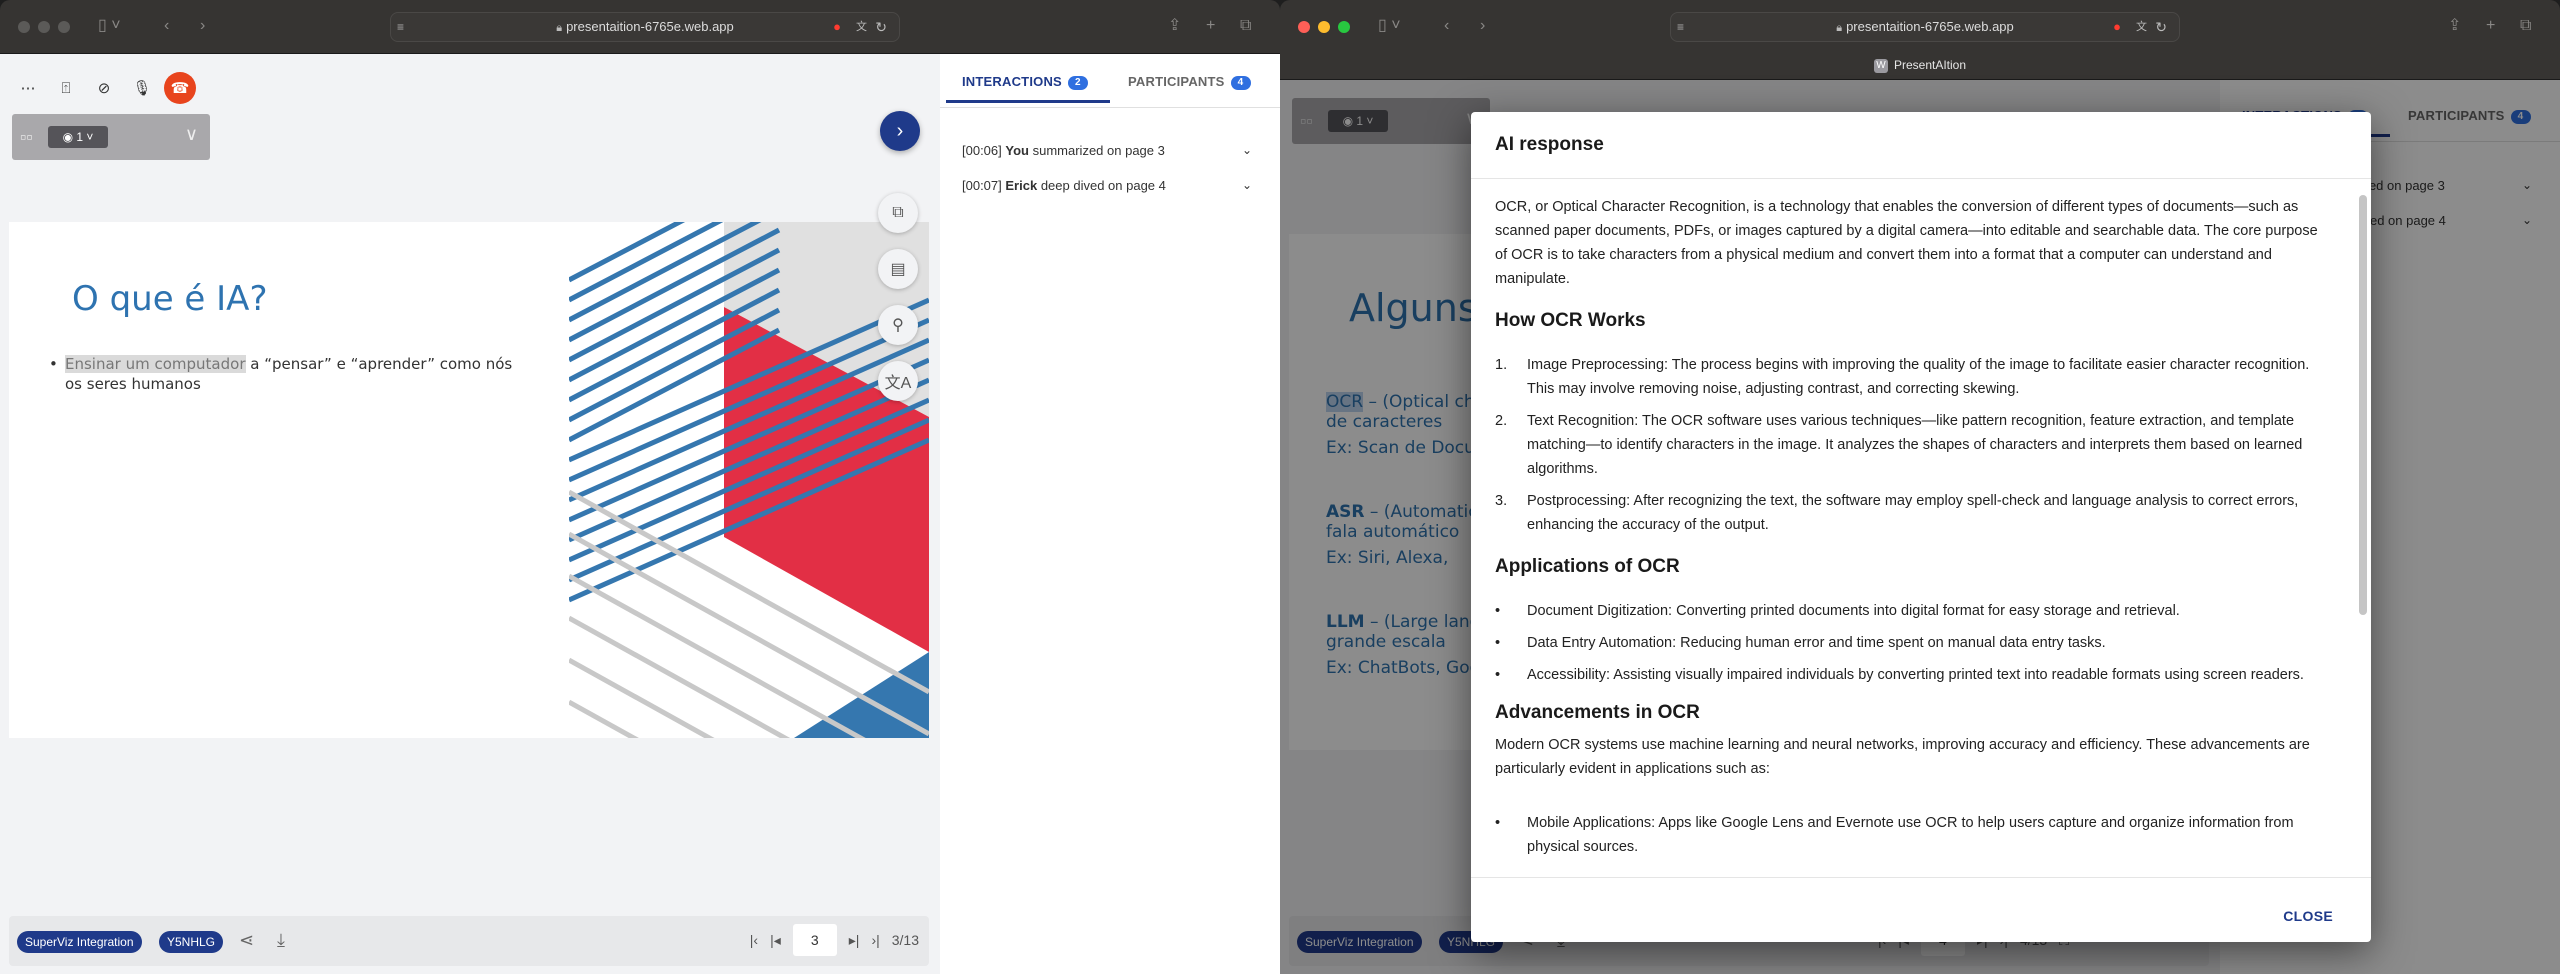  Describe the element at coordinates (898, 381) in the screenshot. I see `translate-button: 文A` at that location.